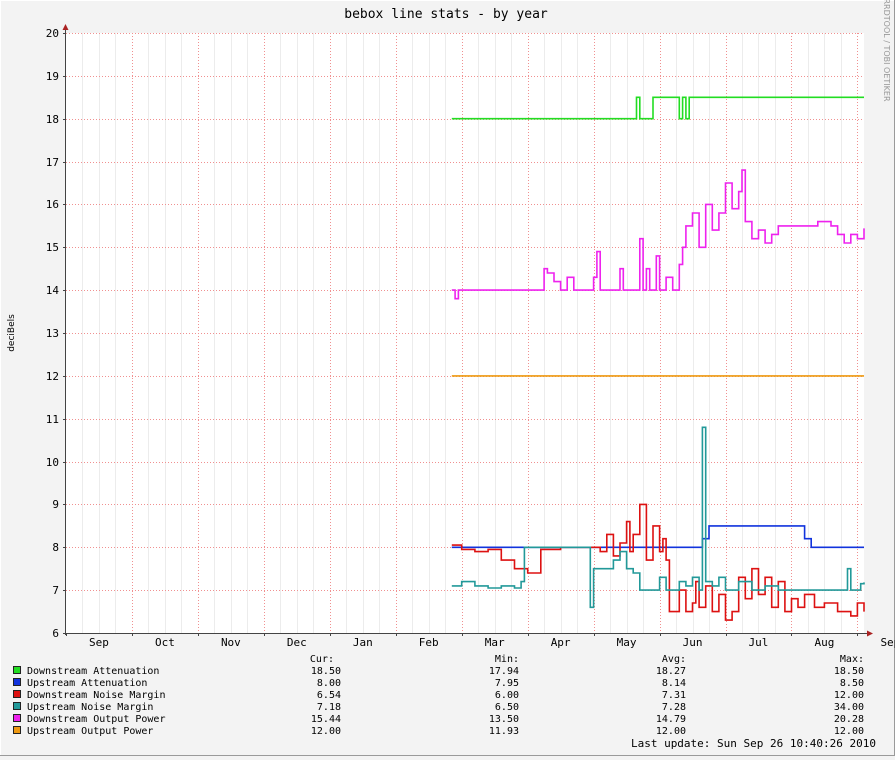 The height and width of the screenshot is (760, 895). Describe the element at coordinates (849, 707) in the screenshot. I see `legend-value-max: 34.00` at that location.